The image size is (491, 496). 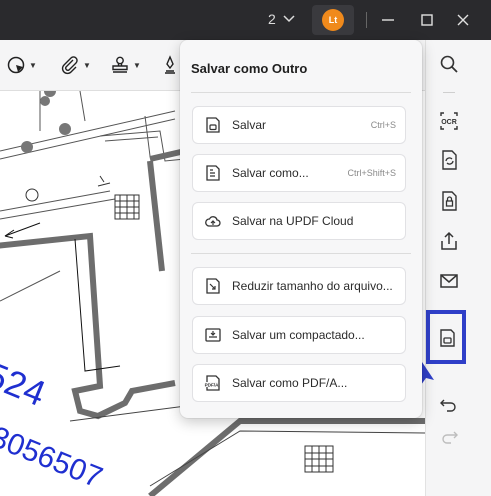 What do you see at coordinates (427, 20) in the screenshot?
I see `maximize-icon` at bounding box center [427, 20].